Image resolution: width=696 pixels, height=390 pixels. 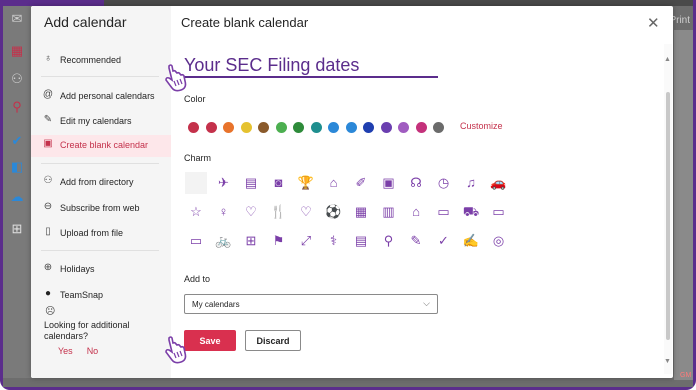 I want to click on charm-icon: ⚲, so click(x=389, y=241).